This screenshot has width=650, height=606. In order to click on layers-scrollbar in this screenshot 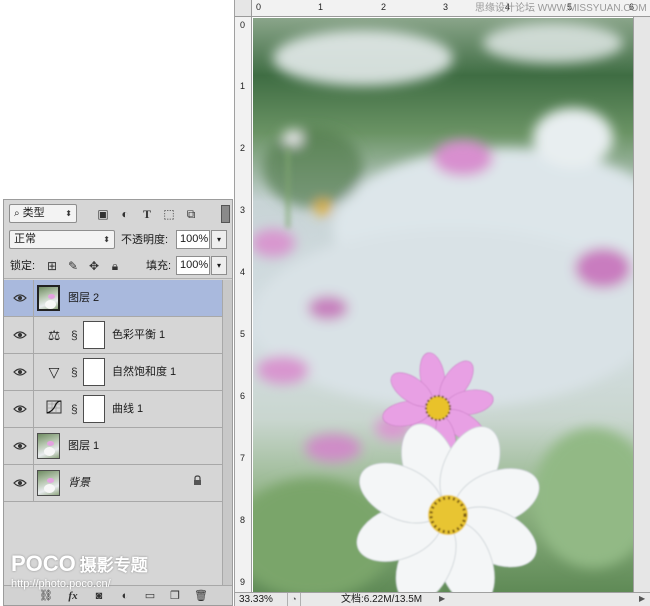, I will do `click(227, 432)`.